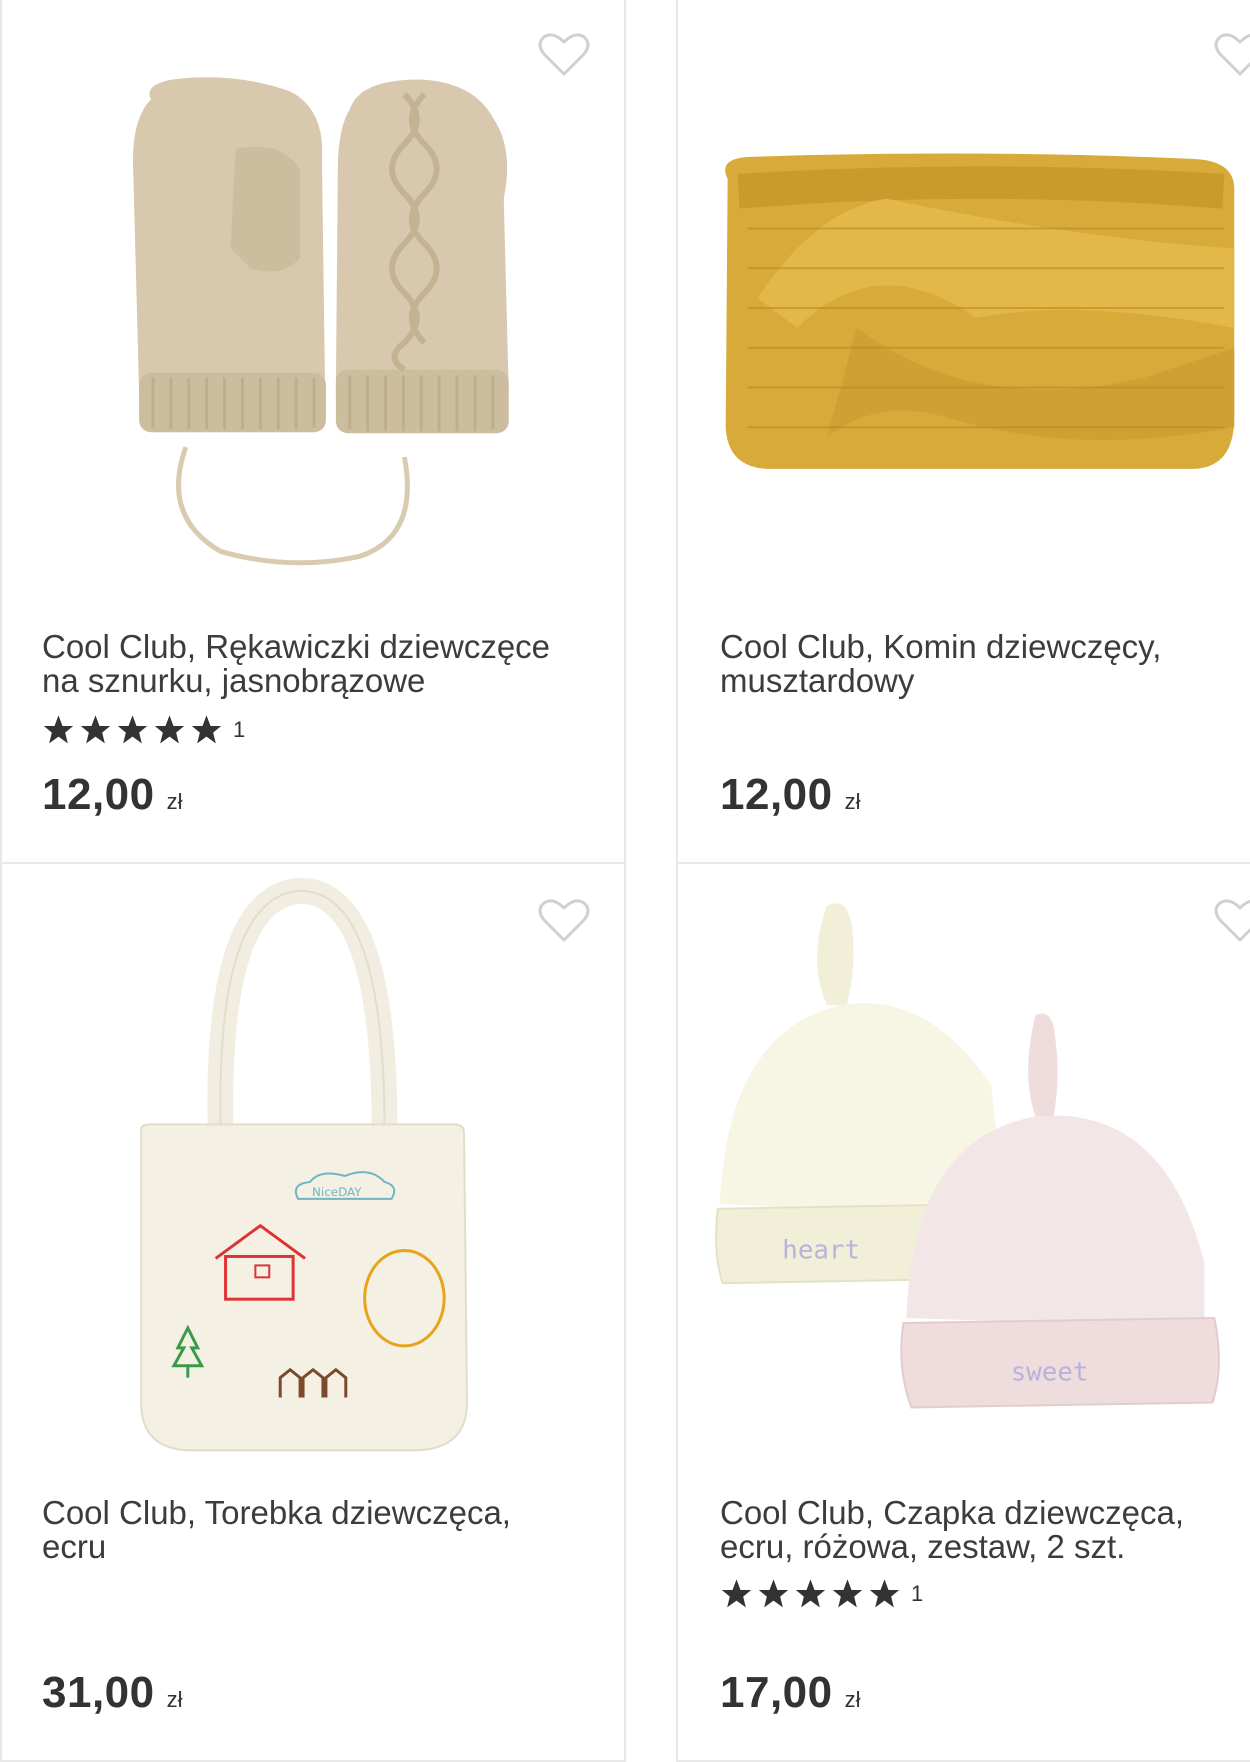 This screenshot has width=1250, height=1762. I want to click on hat-print-text-1: heart, so click(821, 1250).